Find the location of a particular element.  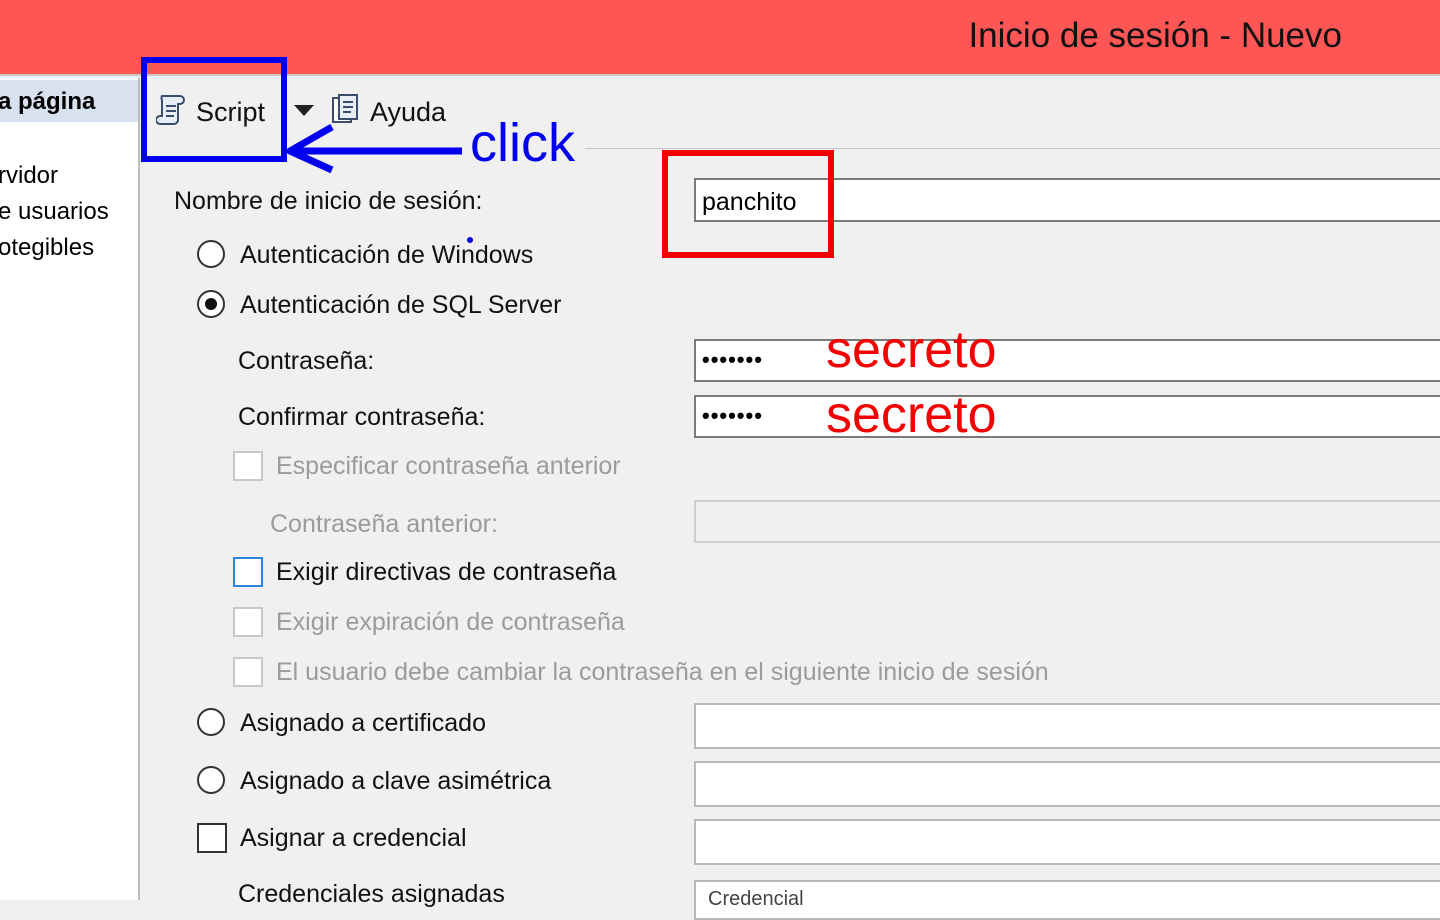

password-label: Contraseña: is located at coordinates (306, 361).